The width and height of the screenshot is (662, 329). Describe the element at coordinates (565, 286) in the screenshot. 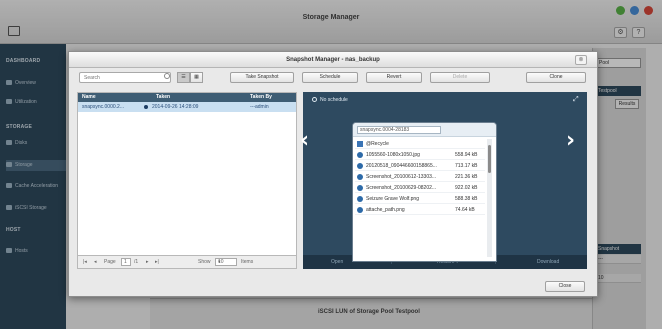

I see `close-button: Close` at that location.